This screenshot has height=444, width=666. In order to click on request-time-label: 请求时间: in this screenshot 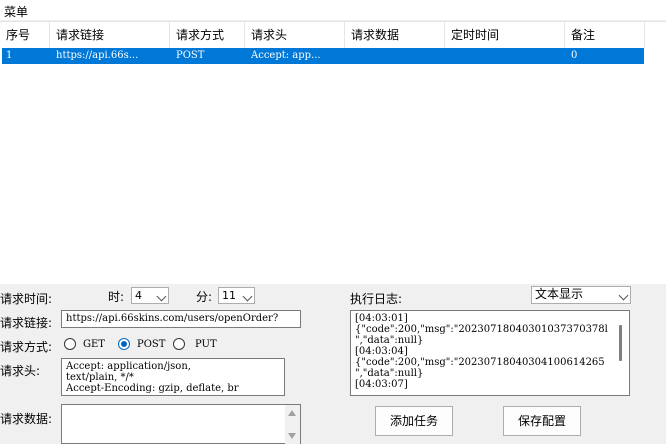, I will do `click(26, 299)`.